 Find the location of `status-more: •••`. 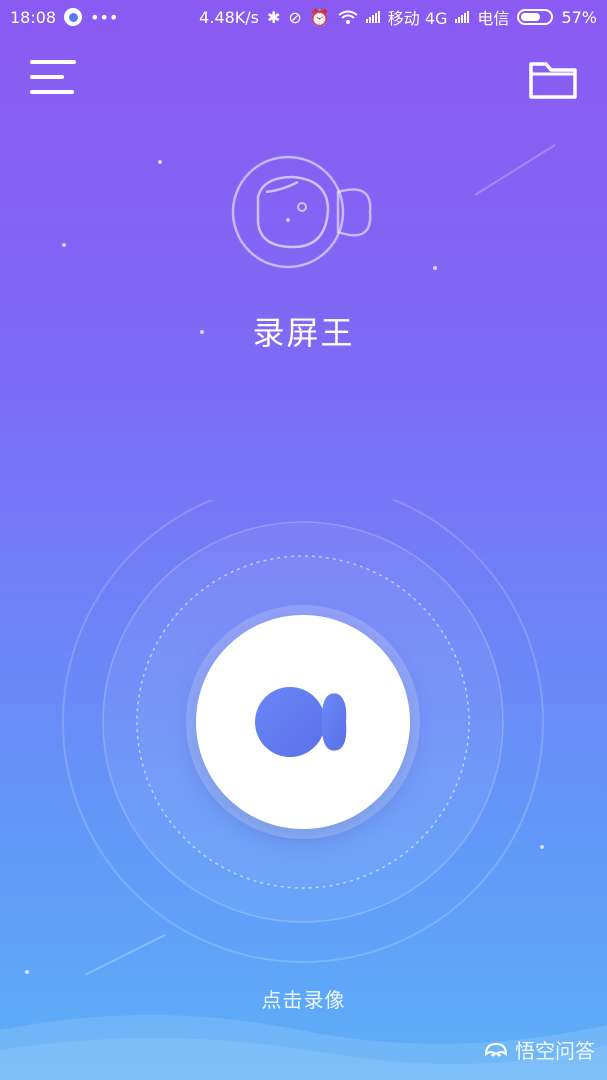

status-more: ••• is located at coordinates (104, 17).